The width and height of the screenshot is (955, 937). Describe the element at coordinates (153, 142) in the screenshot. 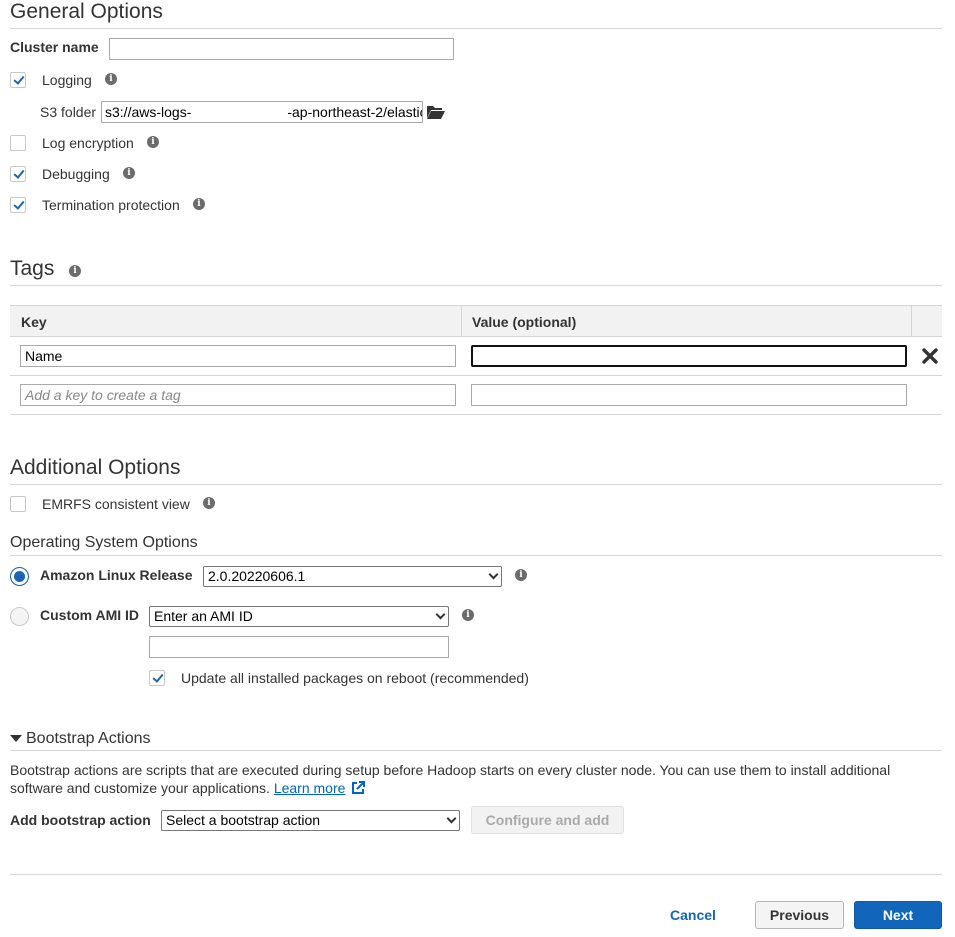

I see `log-encryption-info-icon: i` at that location.